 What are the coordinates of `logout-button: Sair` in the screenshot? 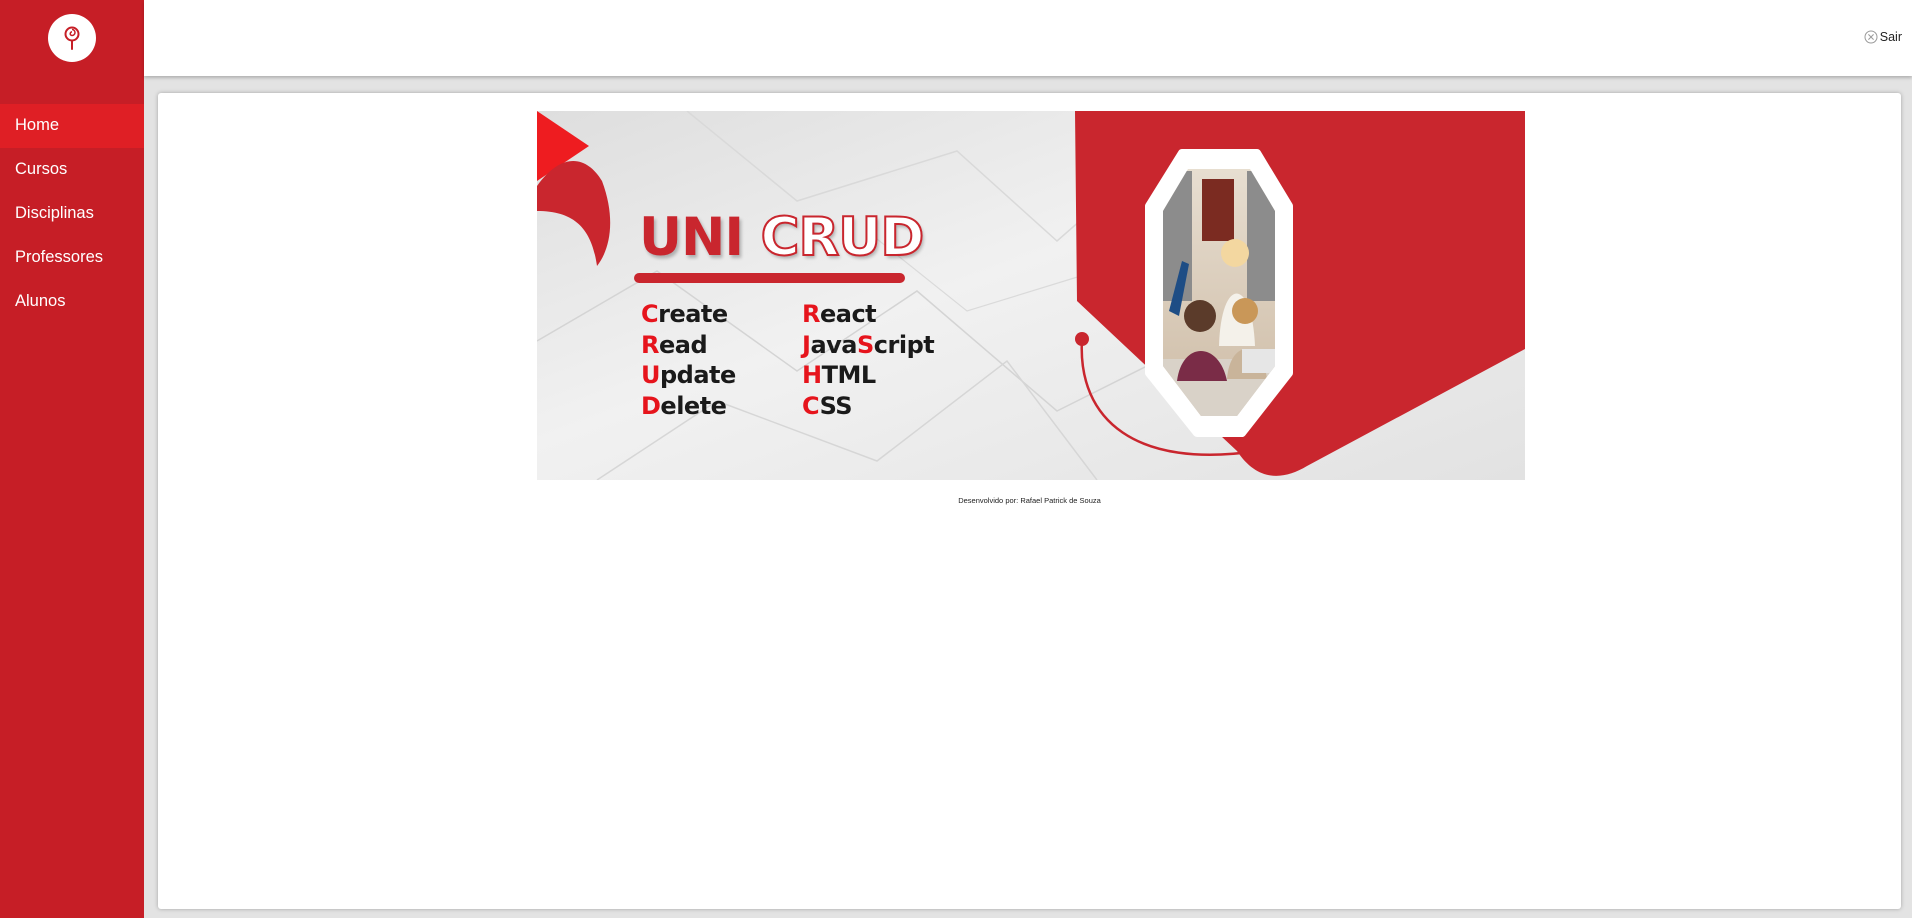 It's located at (1883, 37).